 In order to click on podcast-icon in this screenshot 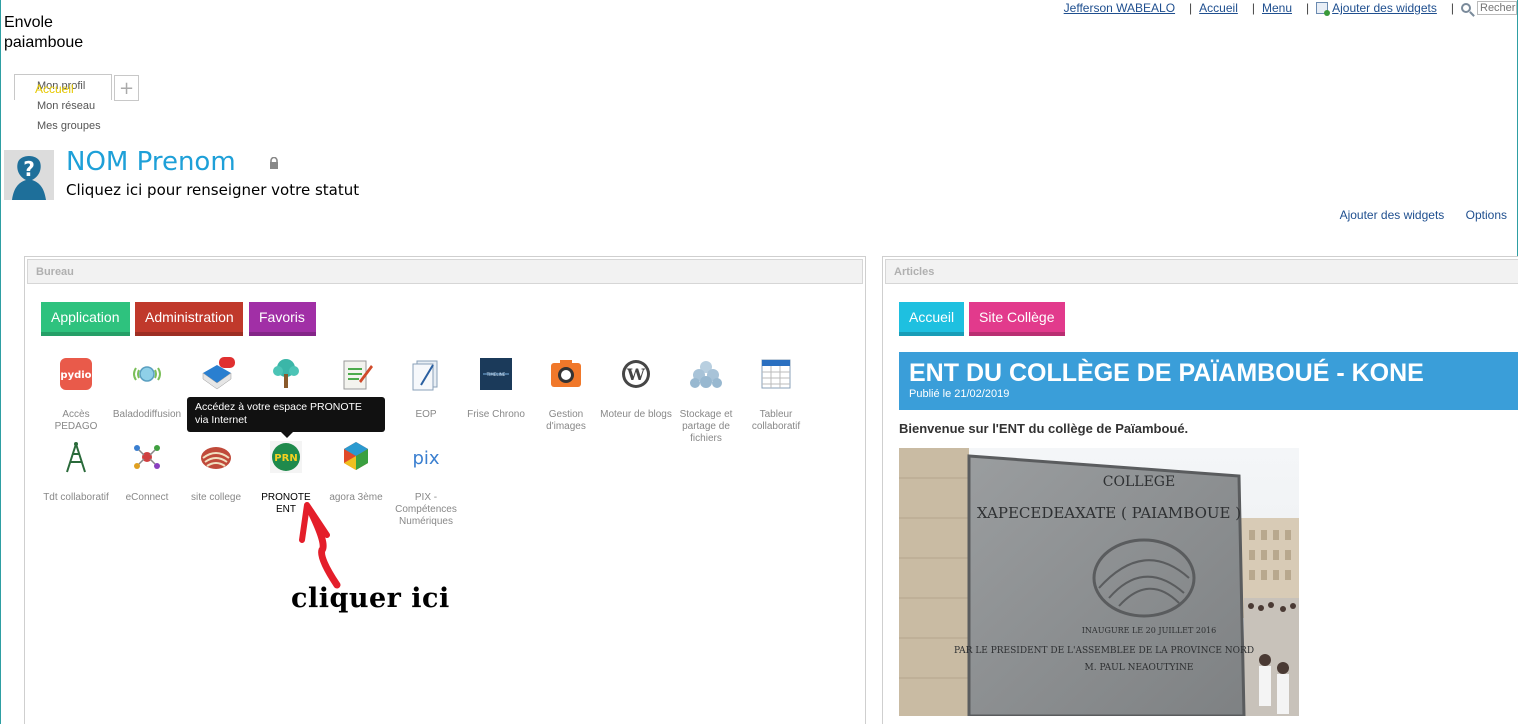, I will do `click(147, 374)`.